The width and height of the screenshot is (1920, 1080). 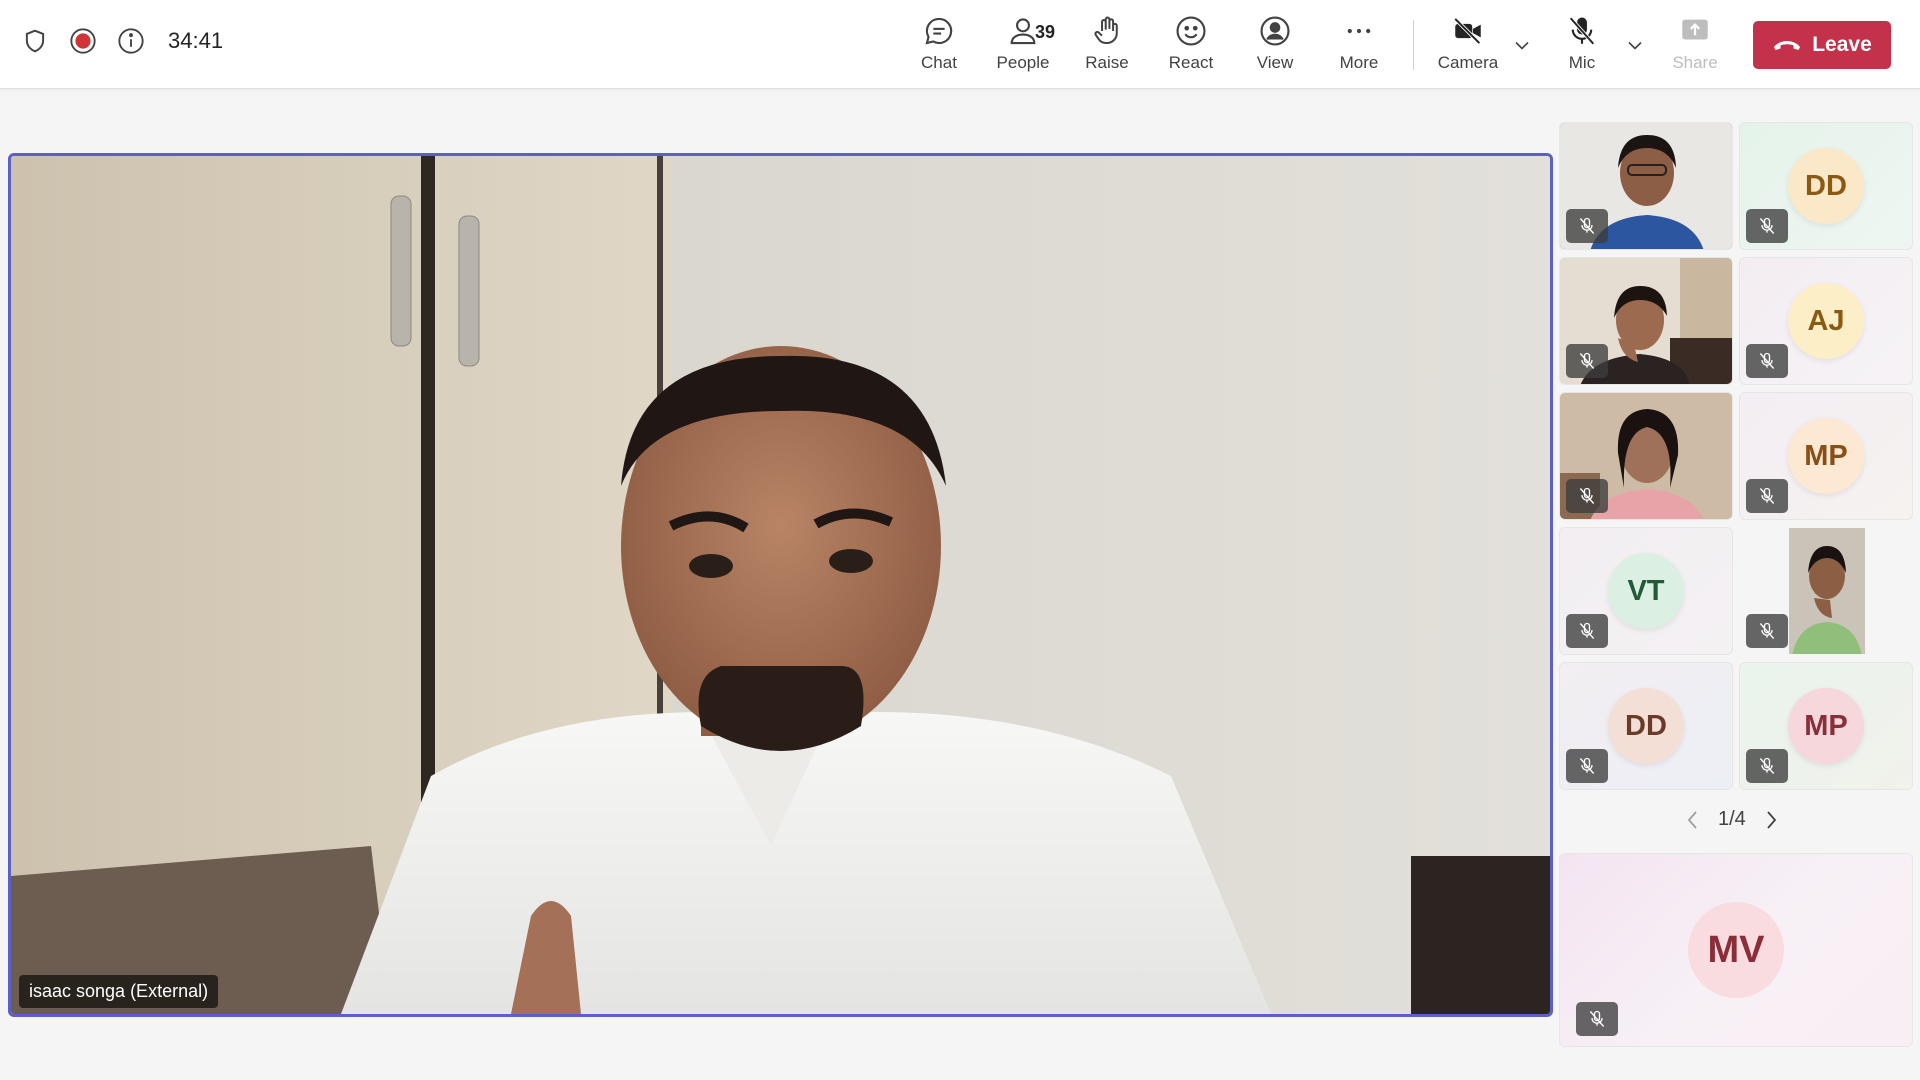 I want to click on self-video-tile: MV, so click(x=1736, y=950).